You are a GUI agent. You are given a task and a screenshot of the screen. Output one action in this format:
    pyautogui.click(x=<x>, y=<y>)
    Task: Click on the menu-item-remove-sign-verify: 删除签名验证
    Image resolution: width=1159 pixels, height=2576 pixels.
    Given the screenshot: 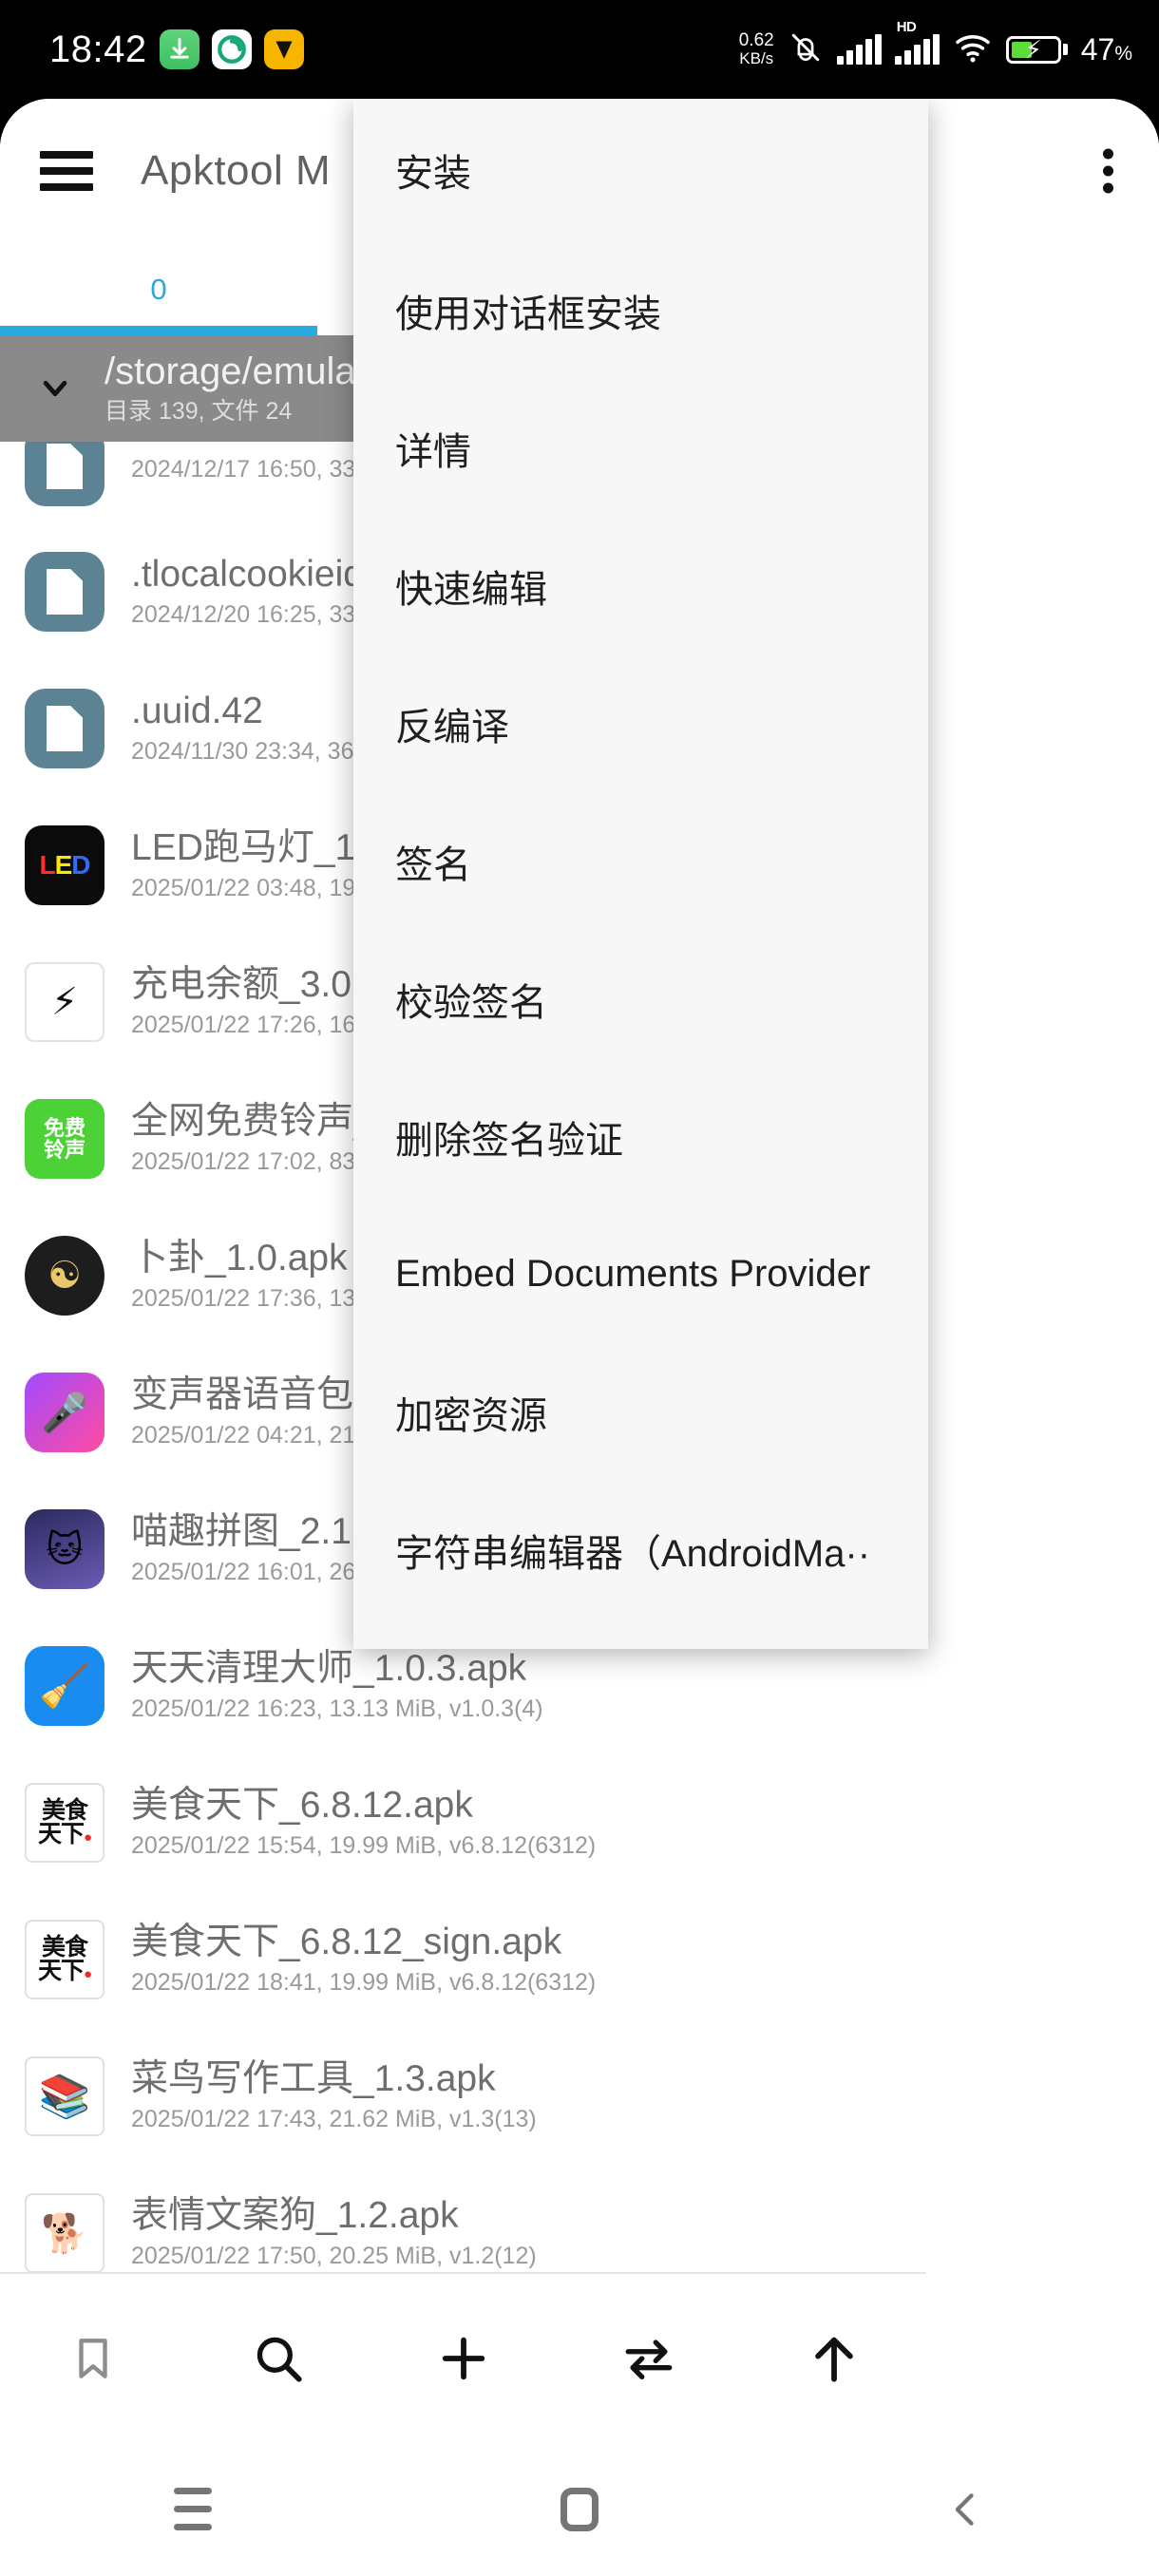 What is the action you would take?
    pyautogui.click(x=640, y=1136)
    